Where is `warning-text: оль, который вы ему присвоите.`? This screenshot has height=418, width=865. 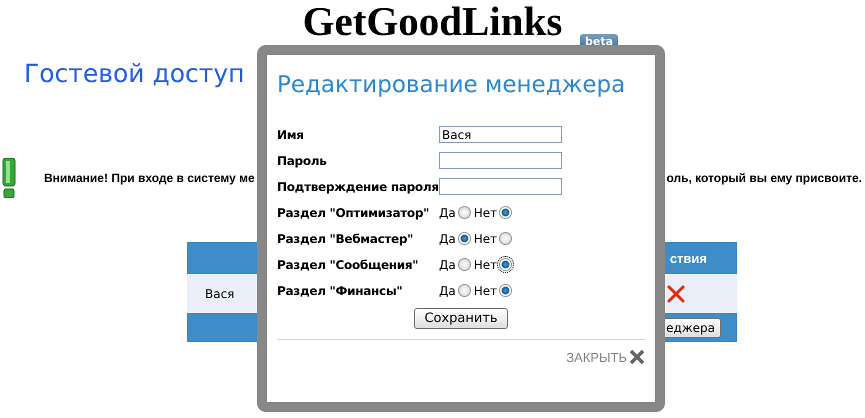
warning-text: оль, который вы ему присвоите. is located at coordinates (764, 178).